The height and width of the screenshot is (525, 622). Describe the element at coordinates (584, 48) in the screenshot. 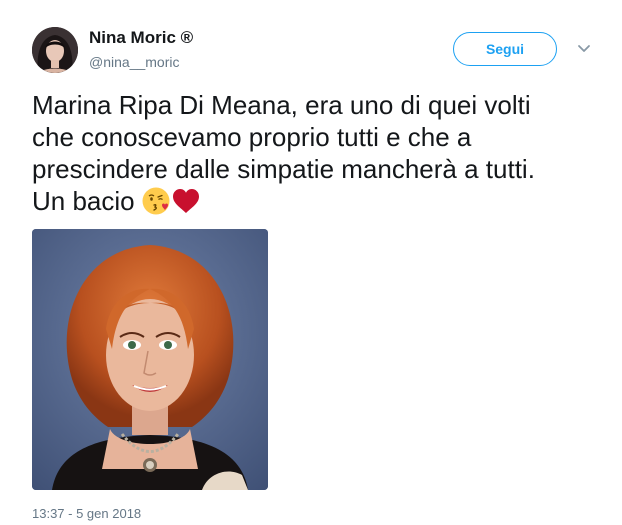

I see `chevron-down-icon` at that location.